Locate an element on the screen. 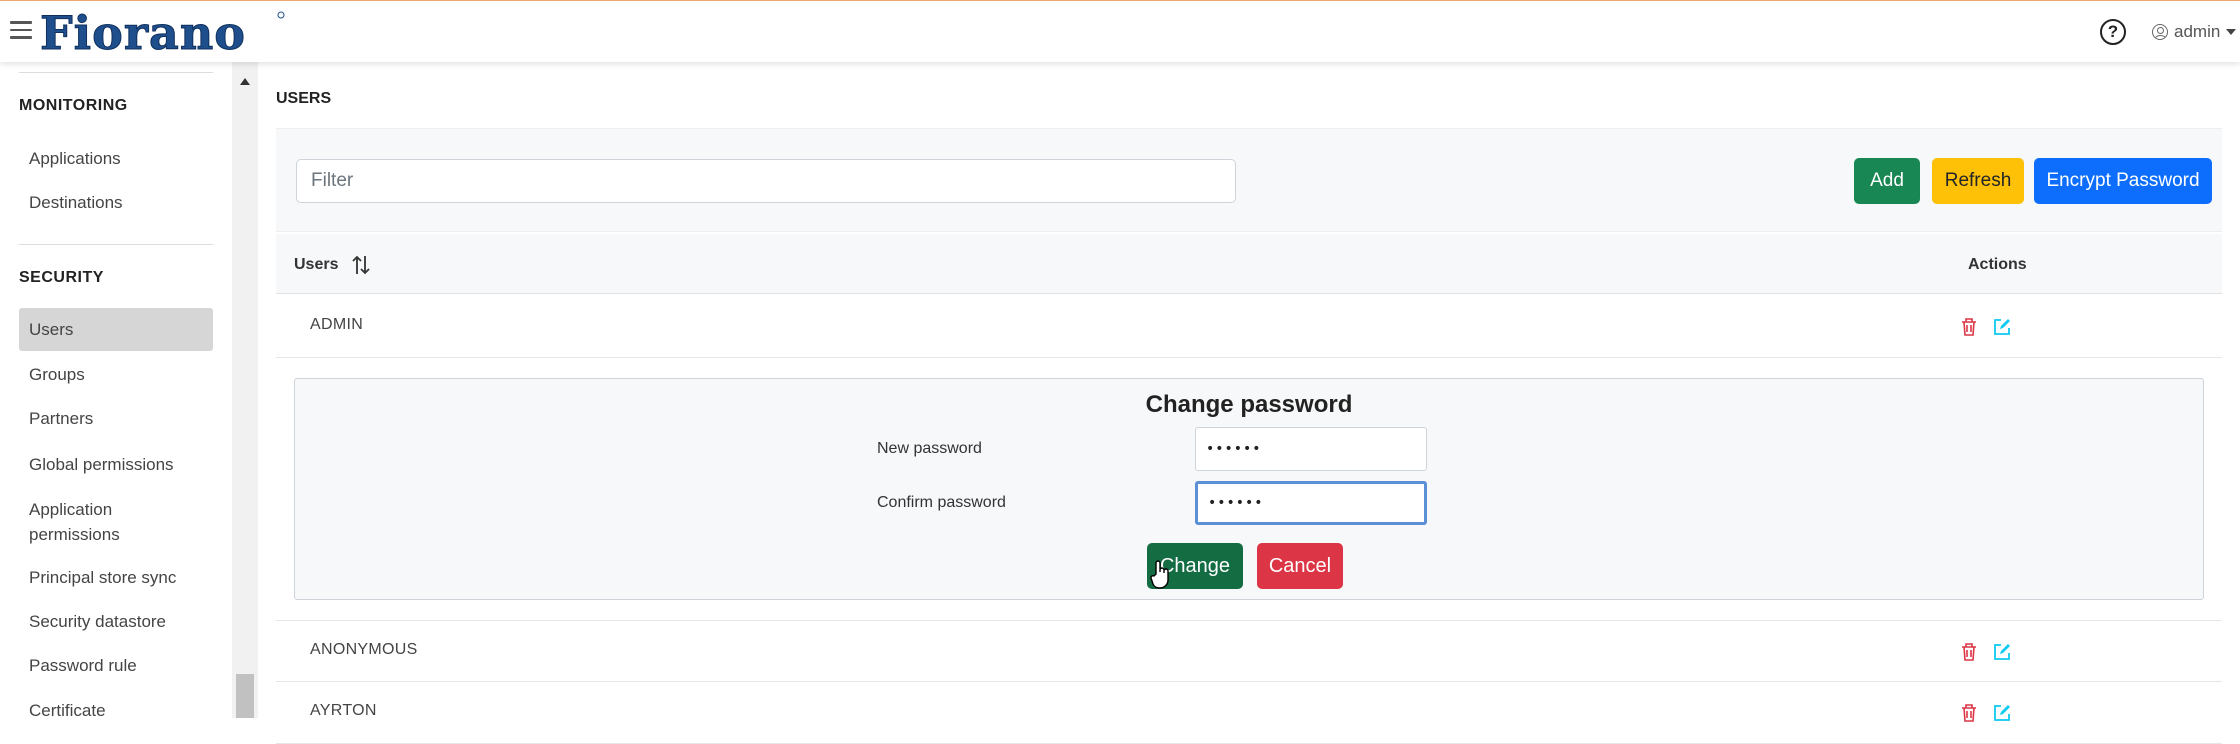 The height and width of the screenshot is (744, 2240). sort-icon is located at coordinates (361, 265).